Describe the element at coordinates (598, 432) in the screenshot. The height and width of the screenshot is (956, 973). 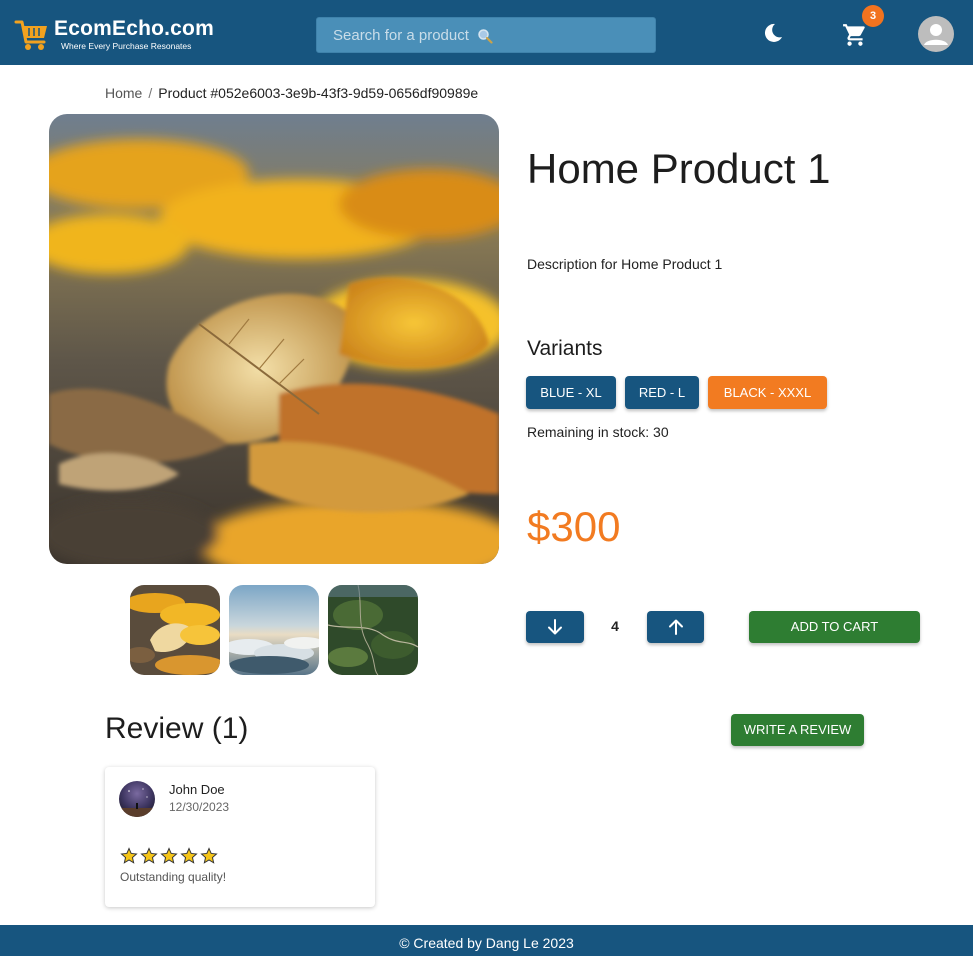
I see `stock-remaining: Remaining in stock: 30` at that location.